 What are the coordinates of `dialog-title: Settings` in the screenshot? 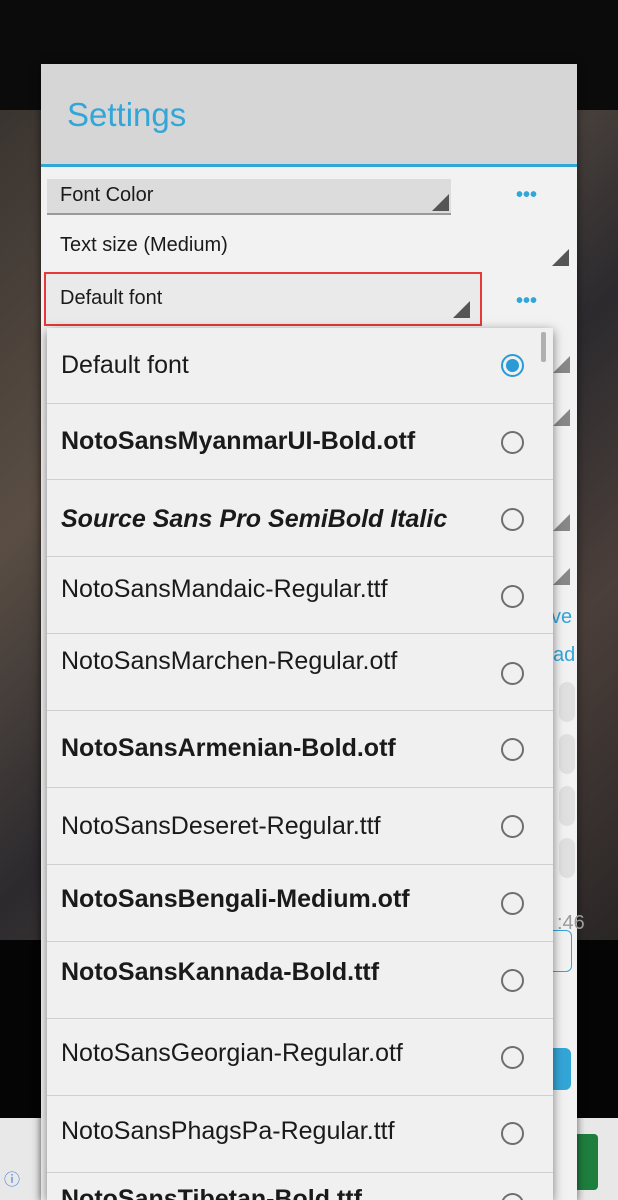 It's located at (127, 114).